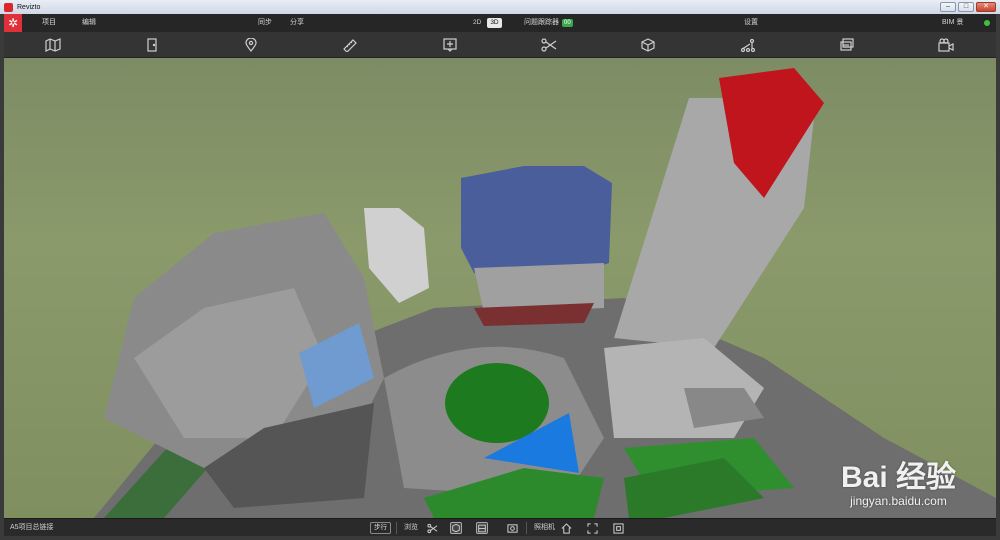 The height and width of the screenshot is (540, 1000). I want to click on window-controls: – □ ✕, so click(968, 7).